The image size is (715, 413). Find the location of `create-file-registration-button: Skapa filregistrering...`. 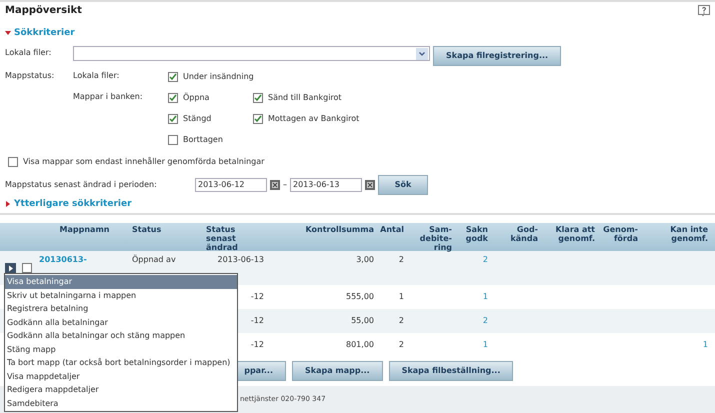

create-file-registration-button: Skapa filregistrering... is located at coordinates (497, 56).